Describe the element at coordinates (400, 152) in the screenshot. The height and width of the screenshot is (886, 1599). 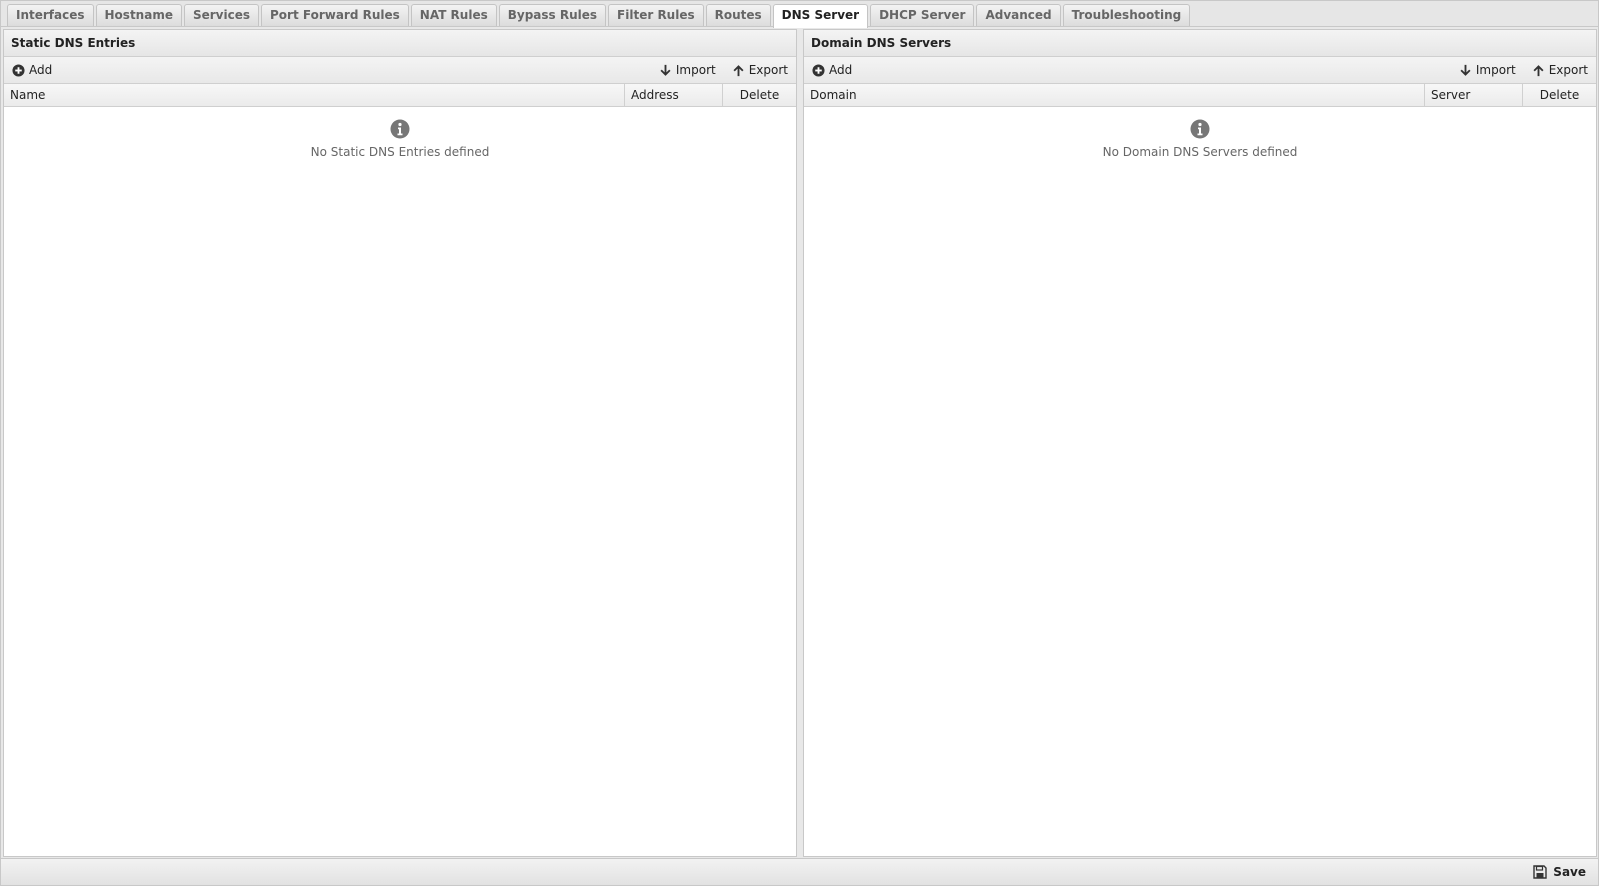
I see `empty-message: No Static DNS Entries defined` at that location.